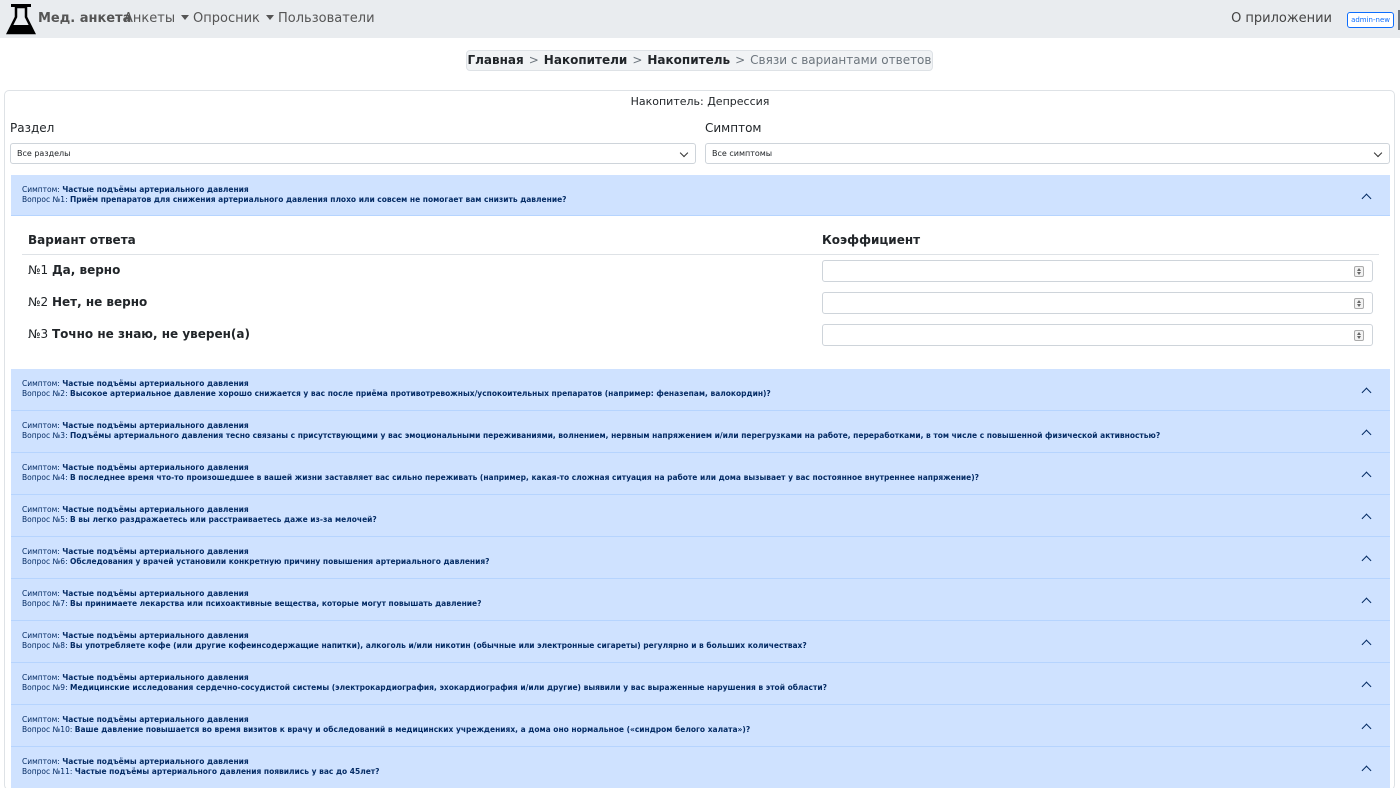 The width and height of the screenshot is (1400, 788). Describe the element at coordinates (586, 60) in the screenshot. I see `breadcrumb-accumulators: Накопители` at that location.